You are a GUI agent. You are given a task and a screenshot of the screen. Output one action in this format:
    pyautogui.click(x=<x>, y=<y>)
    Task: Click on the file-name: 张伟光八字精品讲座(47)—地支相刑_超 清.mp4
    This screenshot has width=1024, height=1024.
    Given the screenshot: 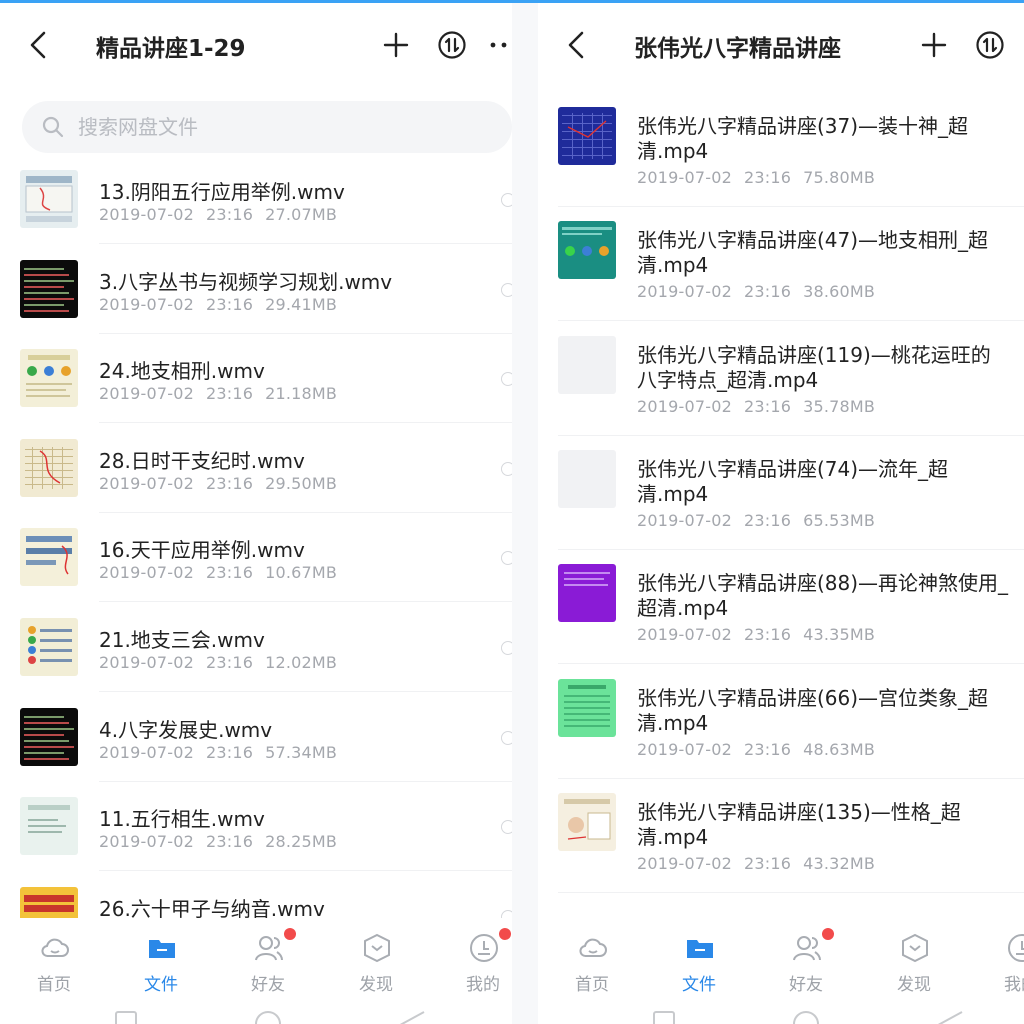 What is the action you would take?
    pyautogui.click(x=829, y=253)
    